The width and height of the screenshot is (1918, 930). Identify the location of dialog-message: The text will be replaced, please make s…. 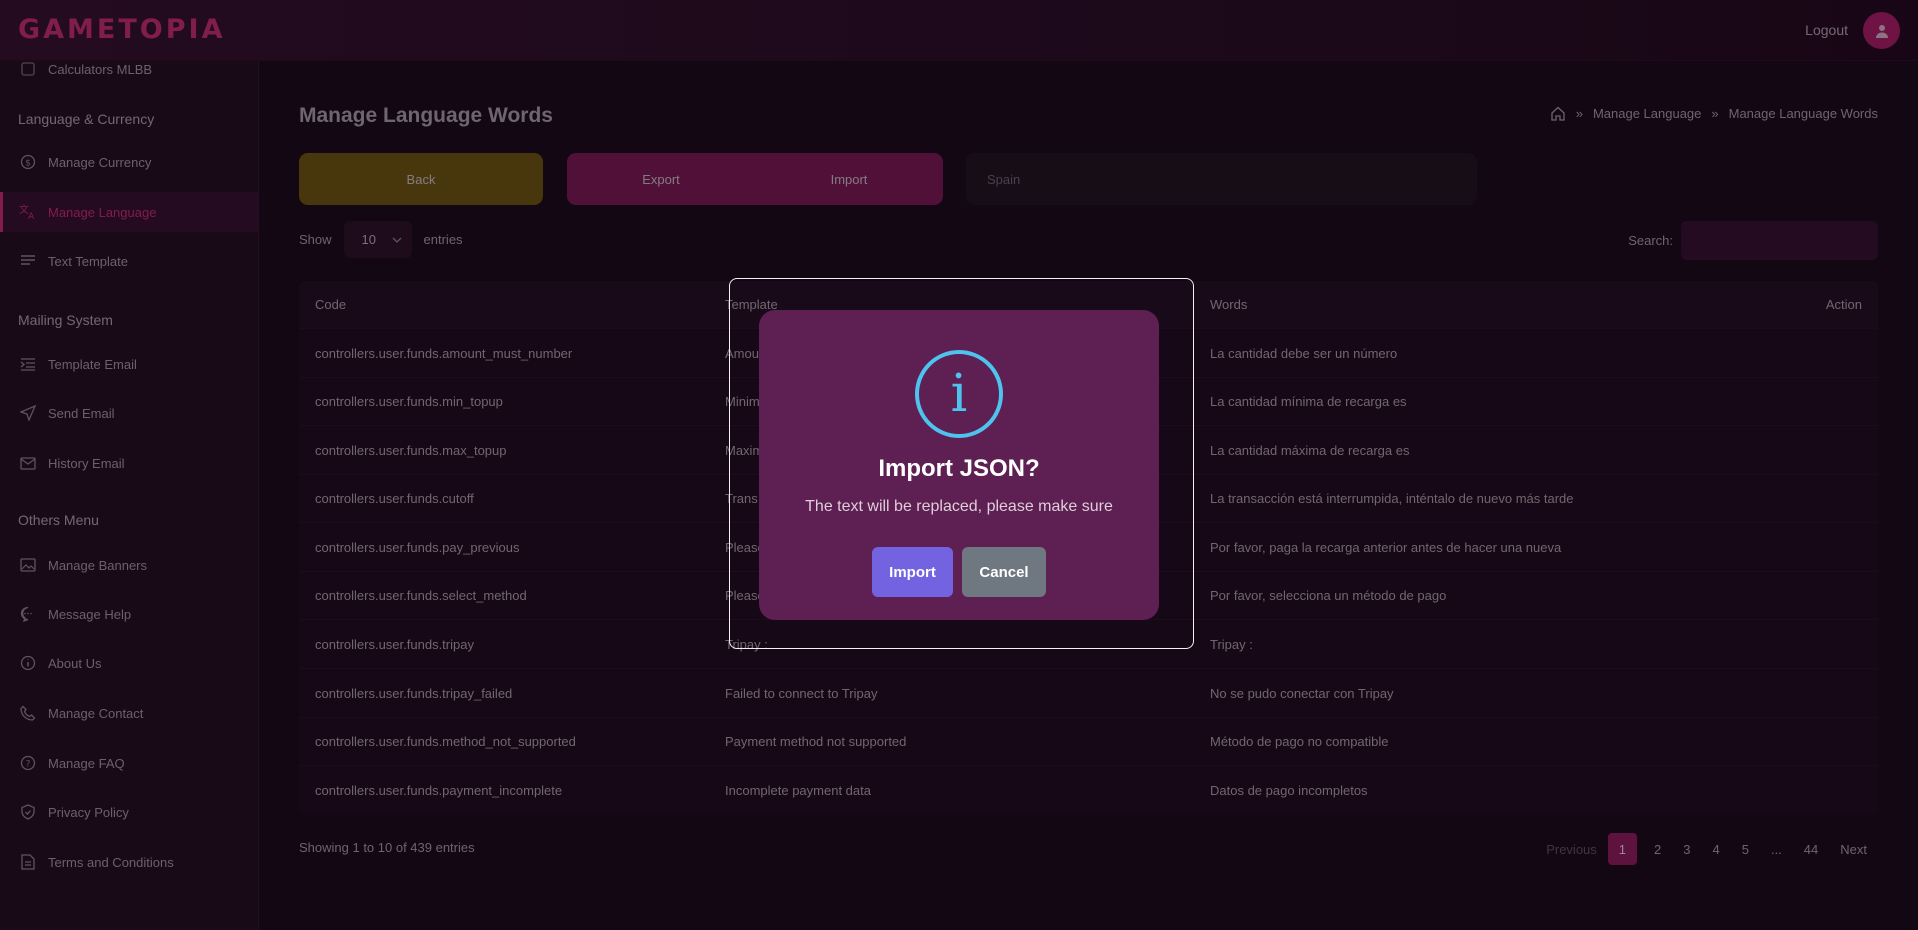
(959, 506).